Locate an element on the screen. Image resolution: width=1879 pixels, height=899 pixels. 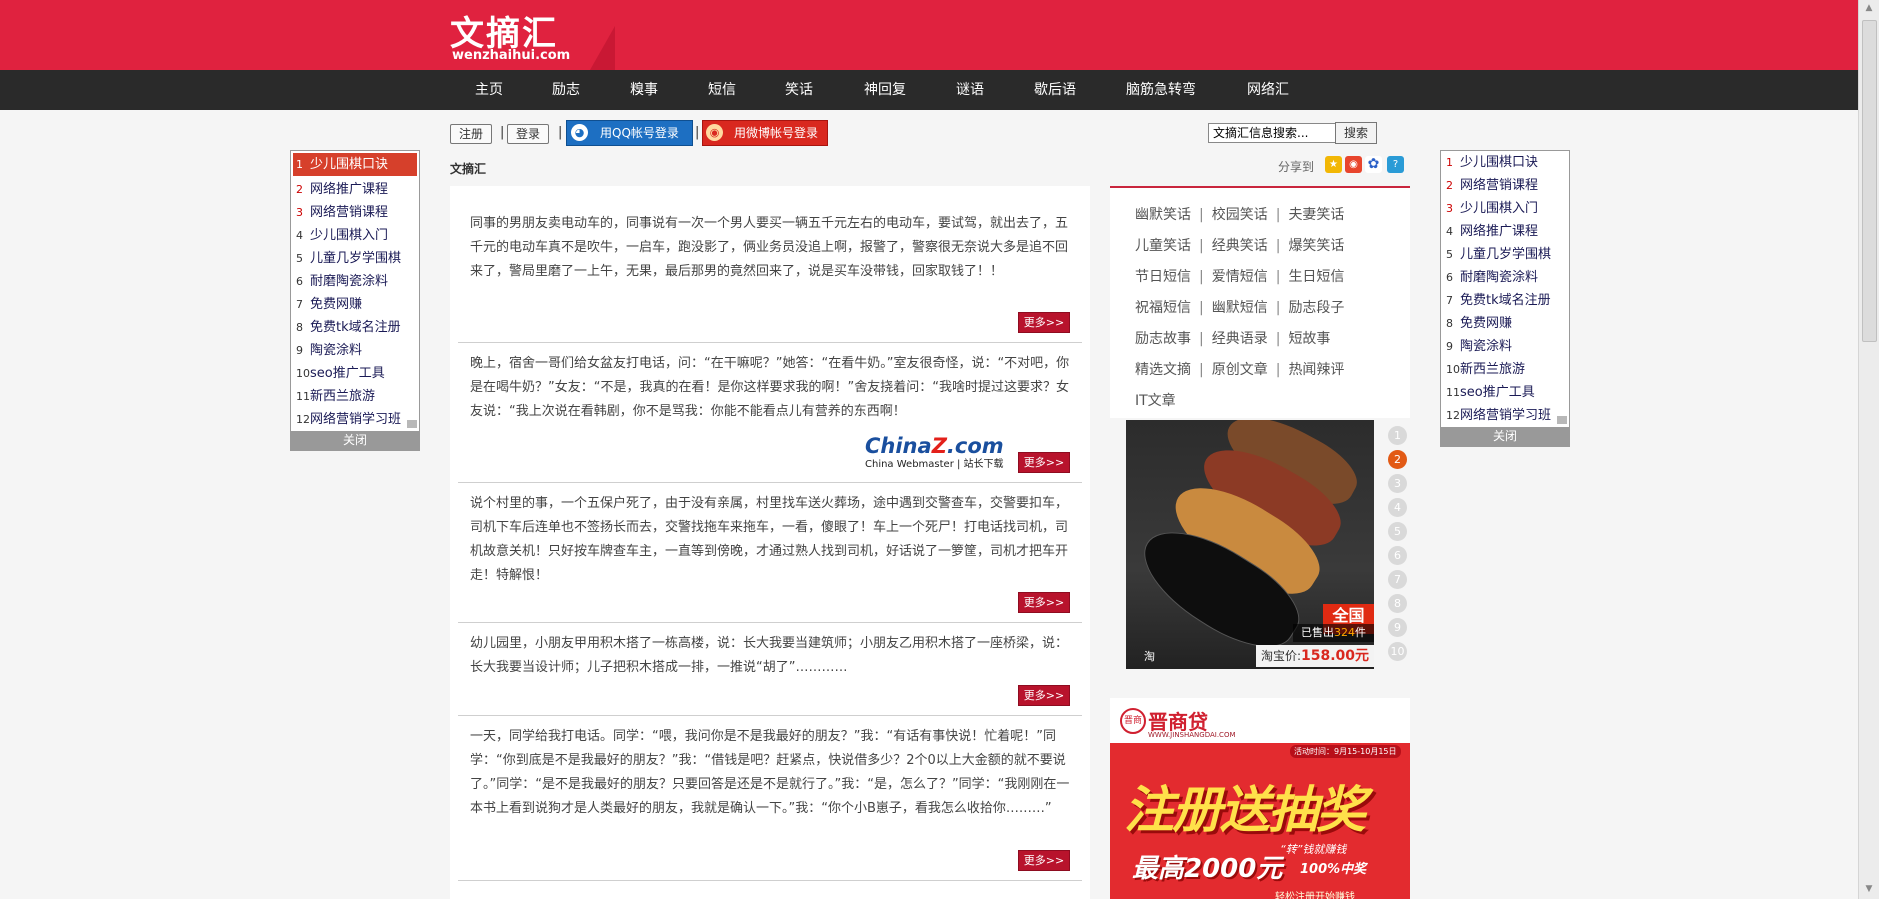
slide-dot: 8 is located at coordinates (1397, 603).